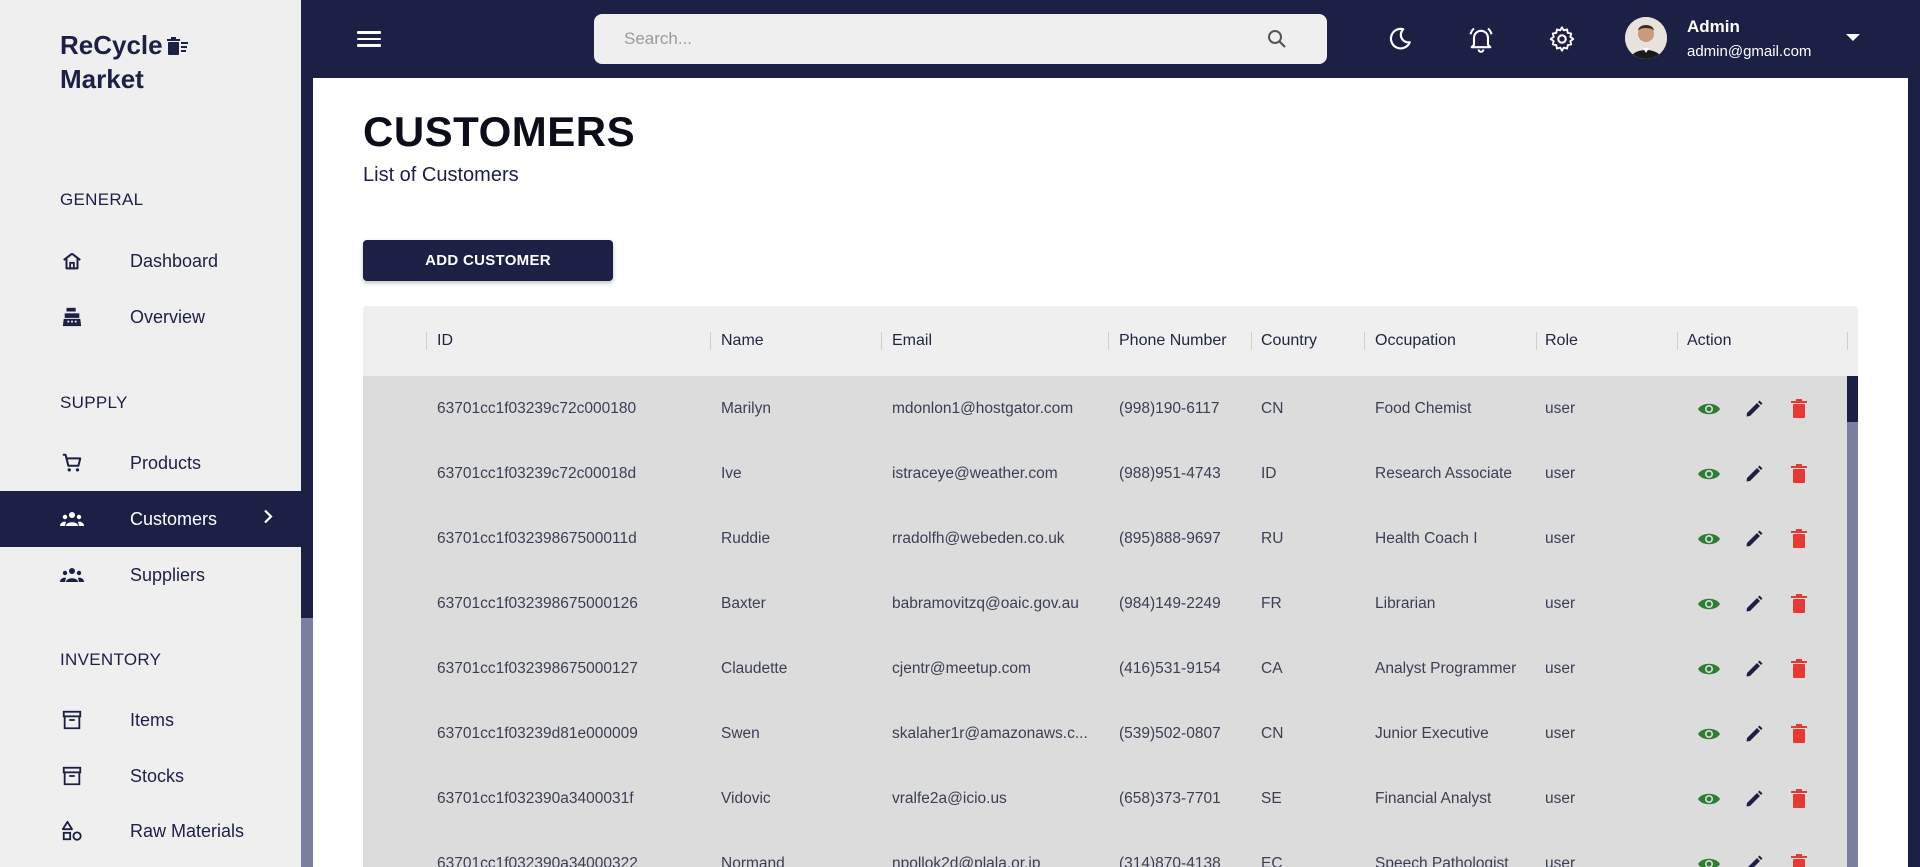 The height and width of the screenshot is (867, 1920). I want to click on sidebar-item-items: Items, so click(150, 720).